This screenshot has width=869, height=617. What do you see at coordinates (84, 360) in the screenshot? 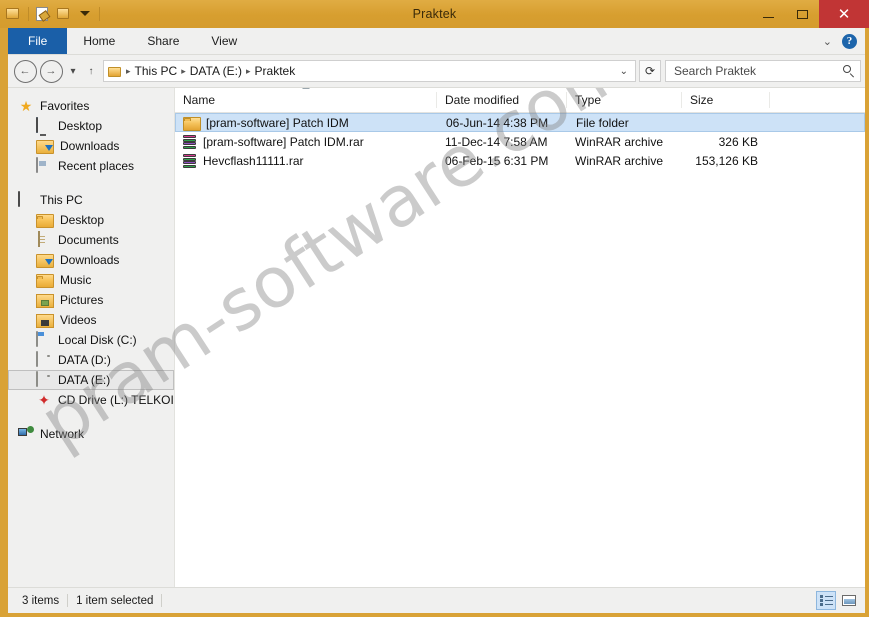
I see `sidebar-label-data-d: DATA (D:)` at bounding box center [84, 360].